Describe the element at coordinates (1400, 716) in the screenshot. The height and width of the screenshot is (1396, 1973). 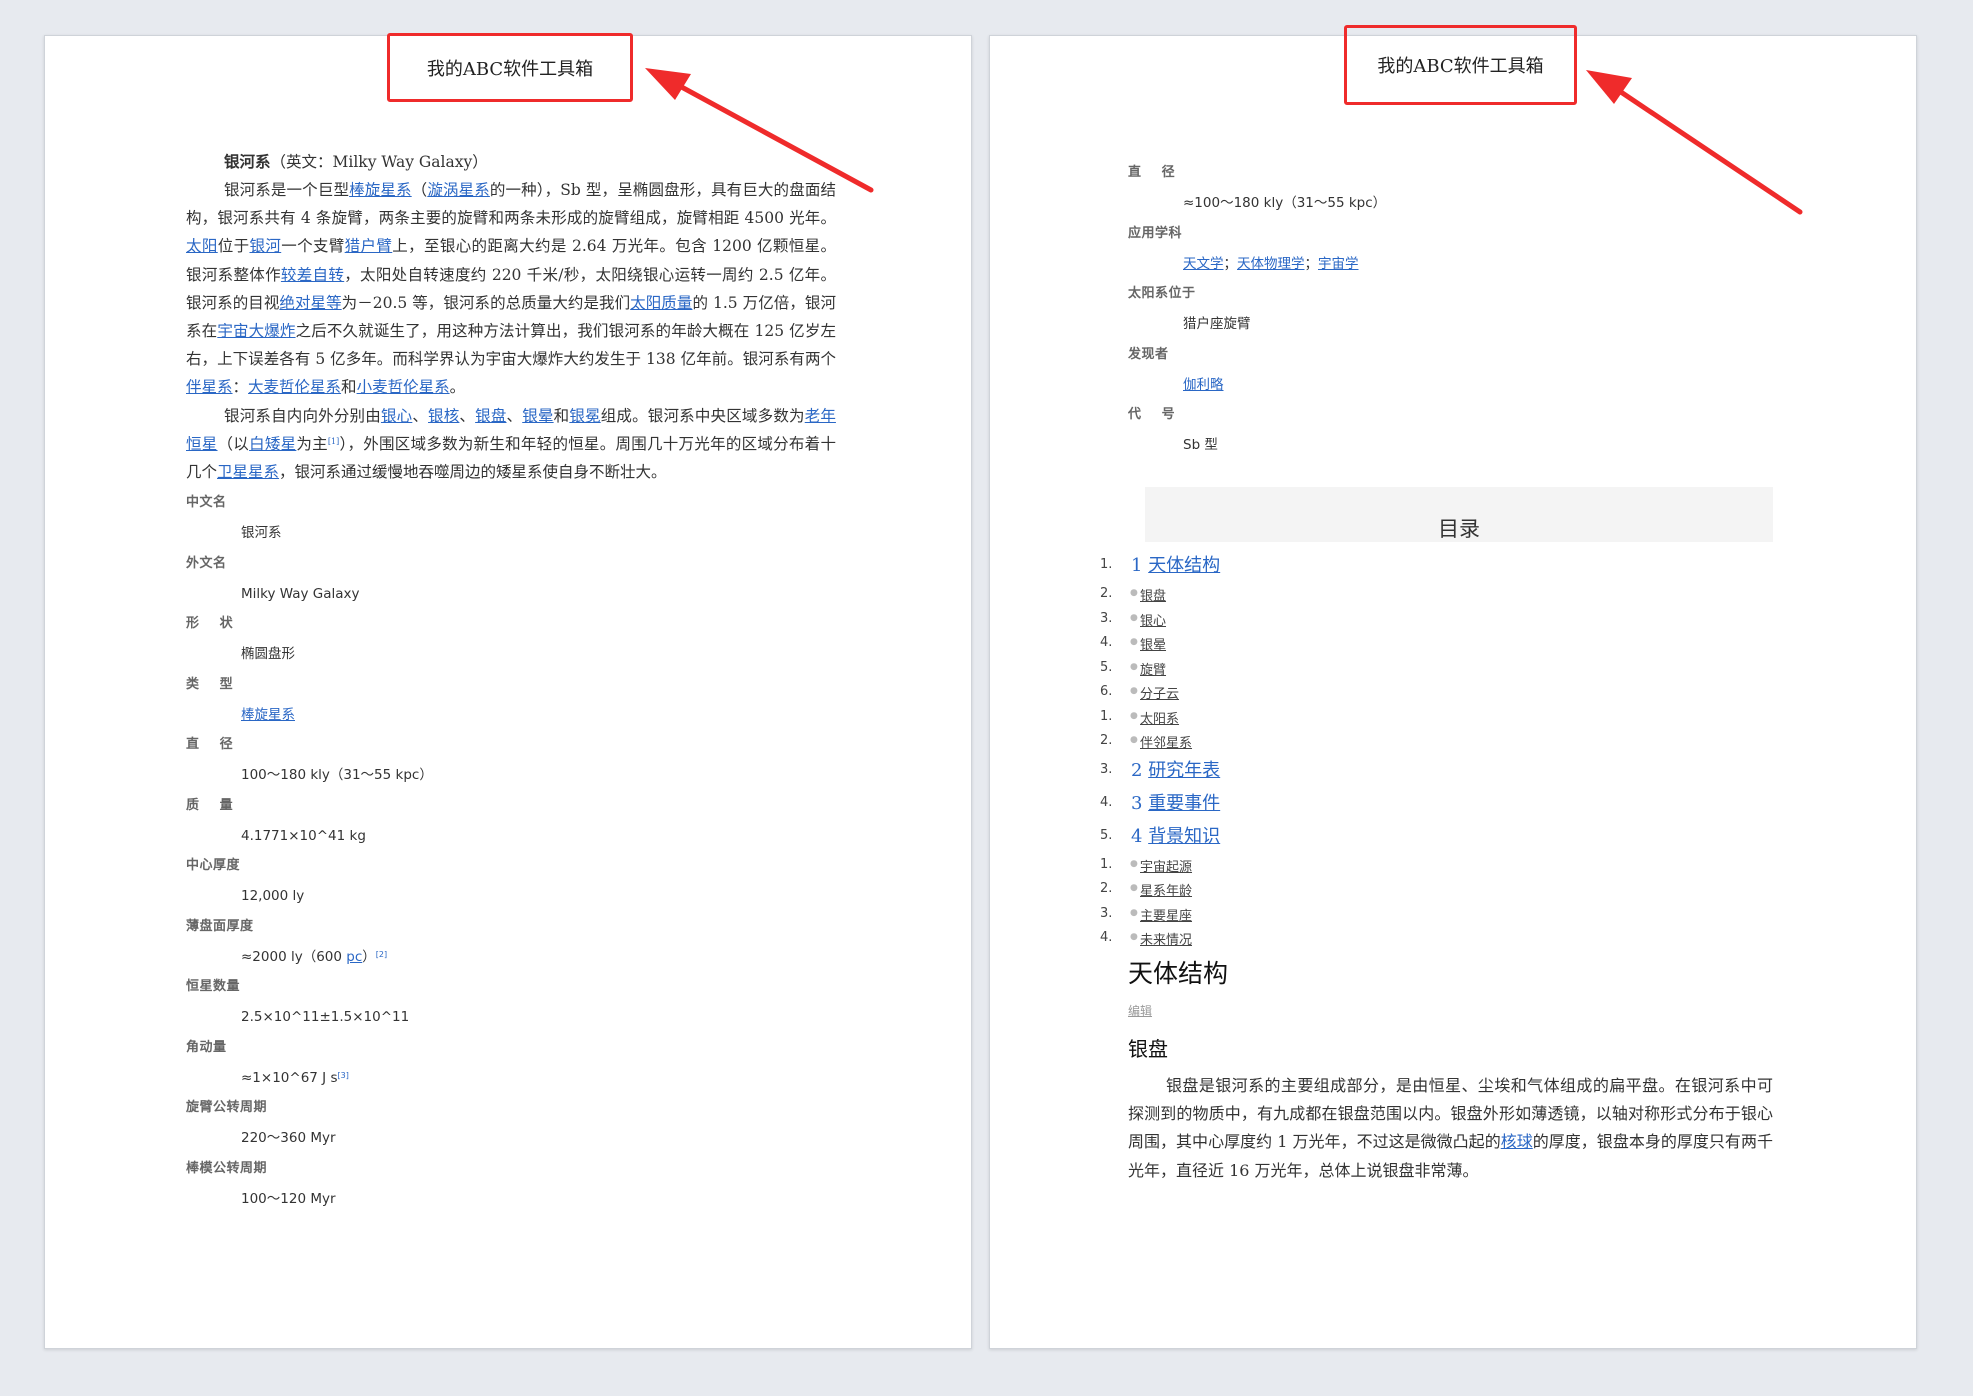
I see `toc-item: 1. ● 太阳系` at that location.